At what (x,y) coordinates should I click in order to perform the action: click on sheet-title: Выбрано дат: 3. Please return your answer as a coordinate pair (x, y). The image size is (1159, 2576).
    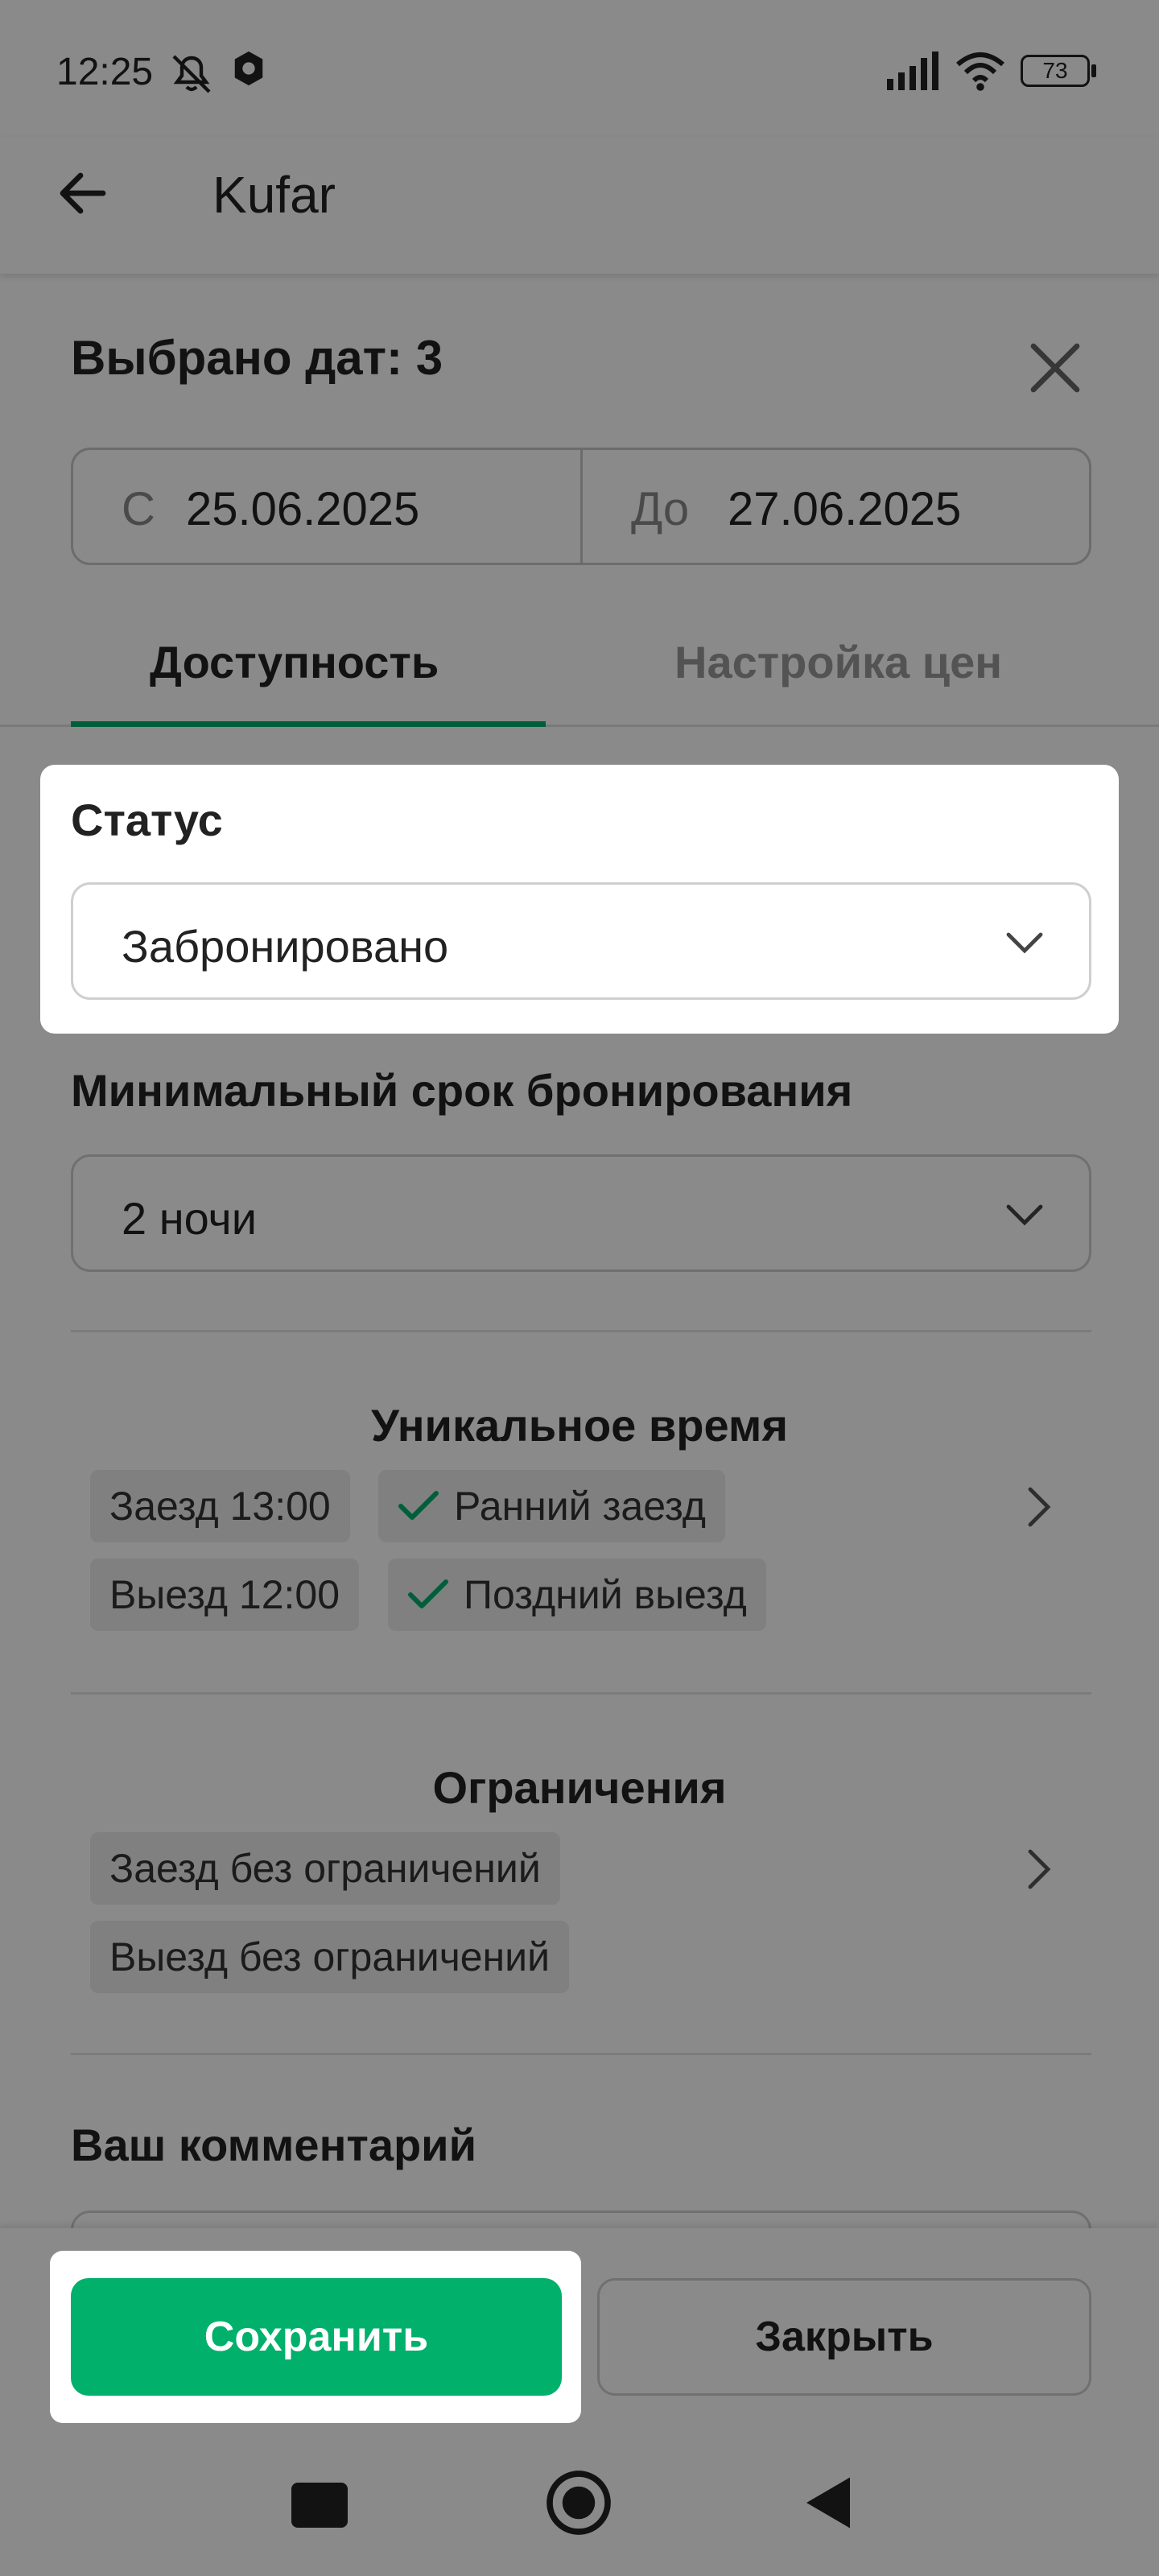
    Looking at the image, I should click on (257, 358).